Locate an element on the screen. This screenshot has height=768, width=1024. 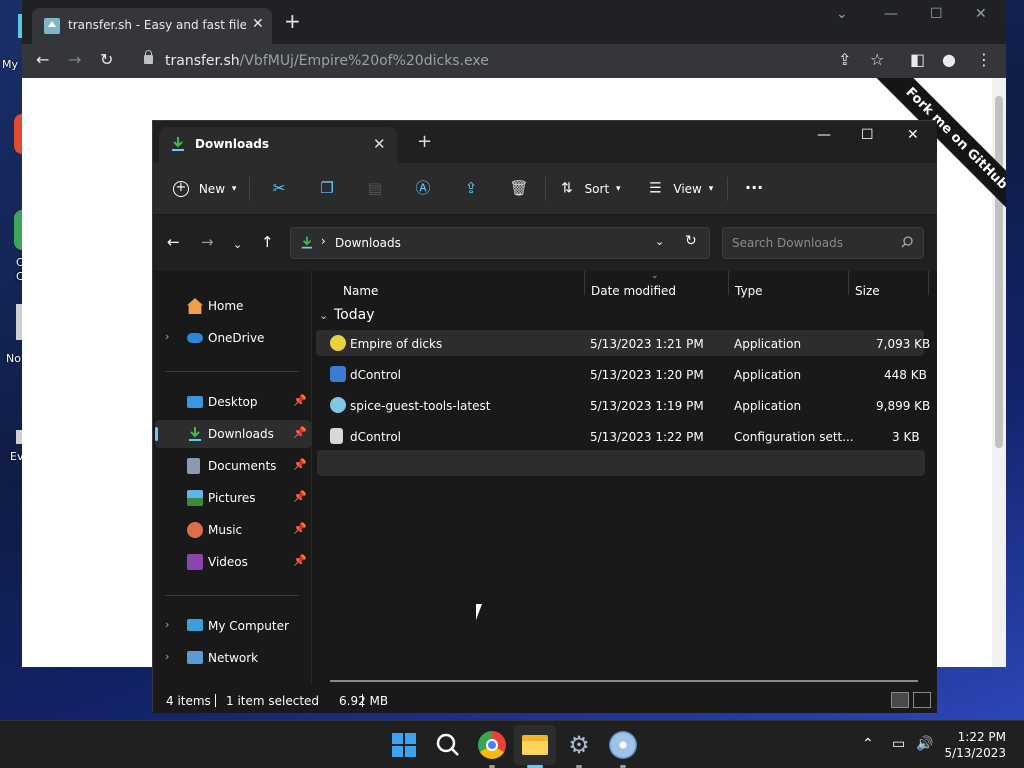
chrome-icon is located at coordinates (492, 745).